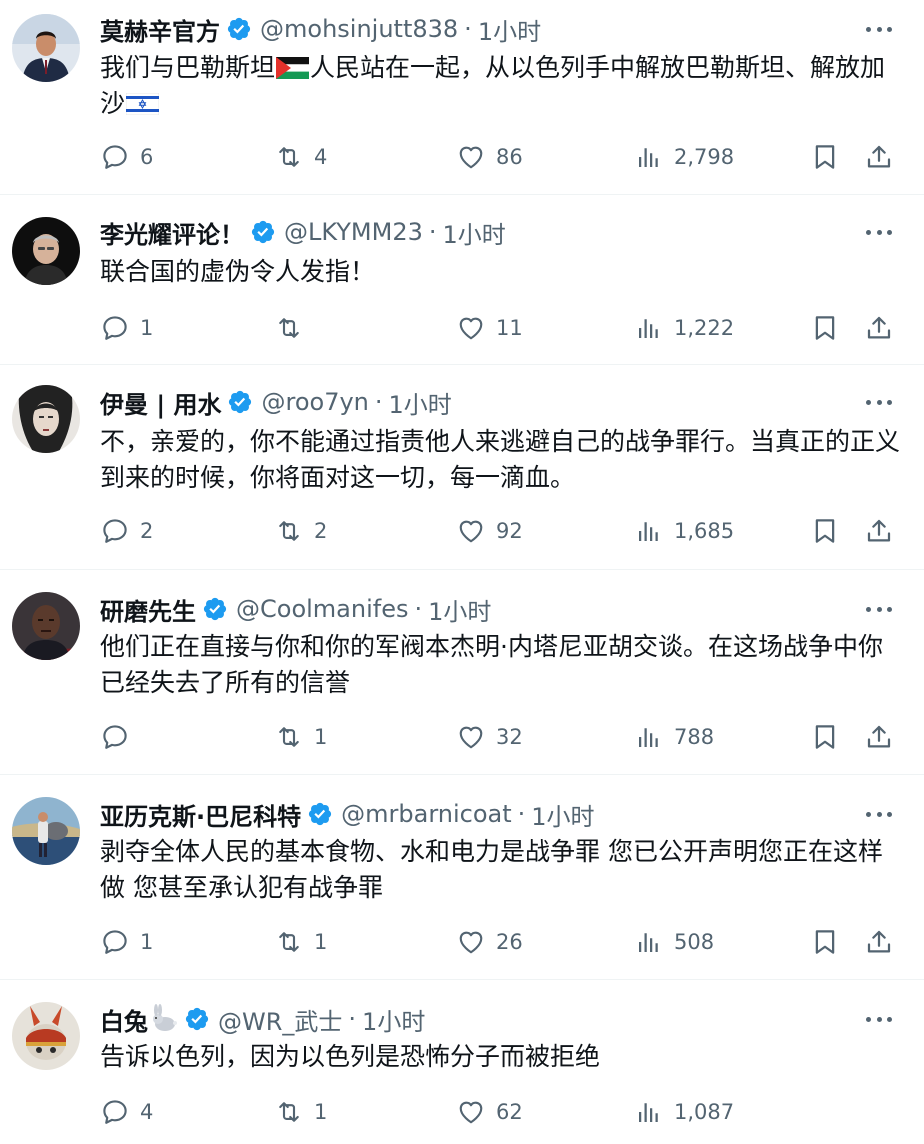 This screenshot has height=1144, width=924. I want to click on like-count: 32, so click(509, 737).